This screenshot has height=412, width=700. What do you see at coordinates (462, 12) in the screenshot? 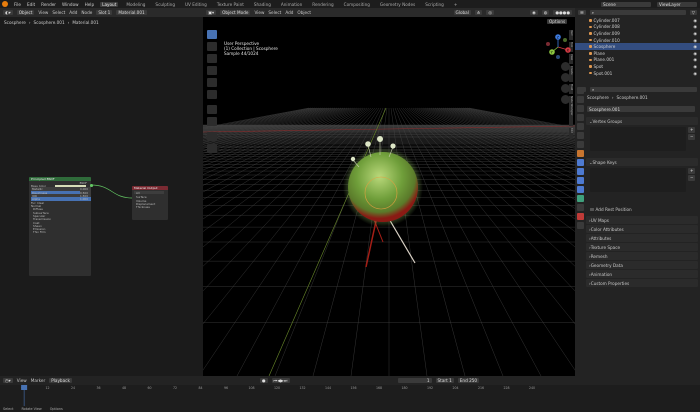
I see `transform-orientation-dropdown: Global` at bounding box center [462, 12].